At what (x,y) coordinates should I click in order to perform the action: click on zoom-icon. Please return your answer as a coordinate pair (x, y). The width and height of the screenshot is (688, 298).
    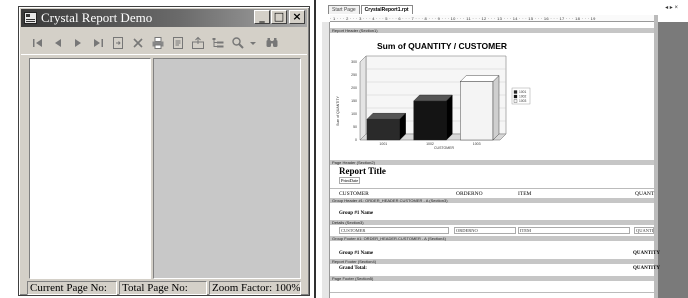
    Looking at the image, I should click on (237, 42).